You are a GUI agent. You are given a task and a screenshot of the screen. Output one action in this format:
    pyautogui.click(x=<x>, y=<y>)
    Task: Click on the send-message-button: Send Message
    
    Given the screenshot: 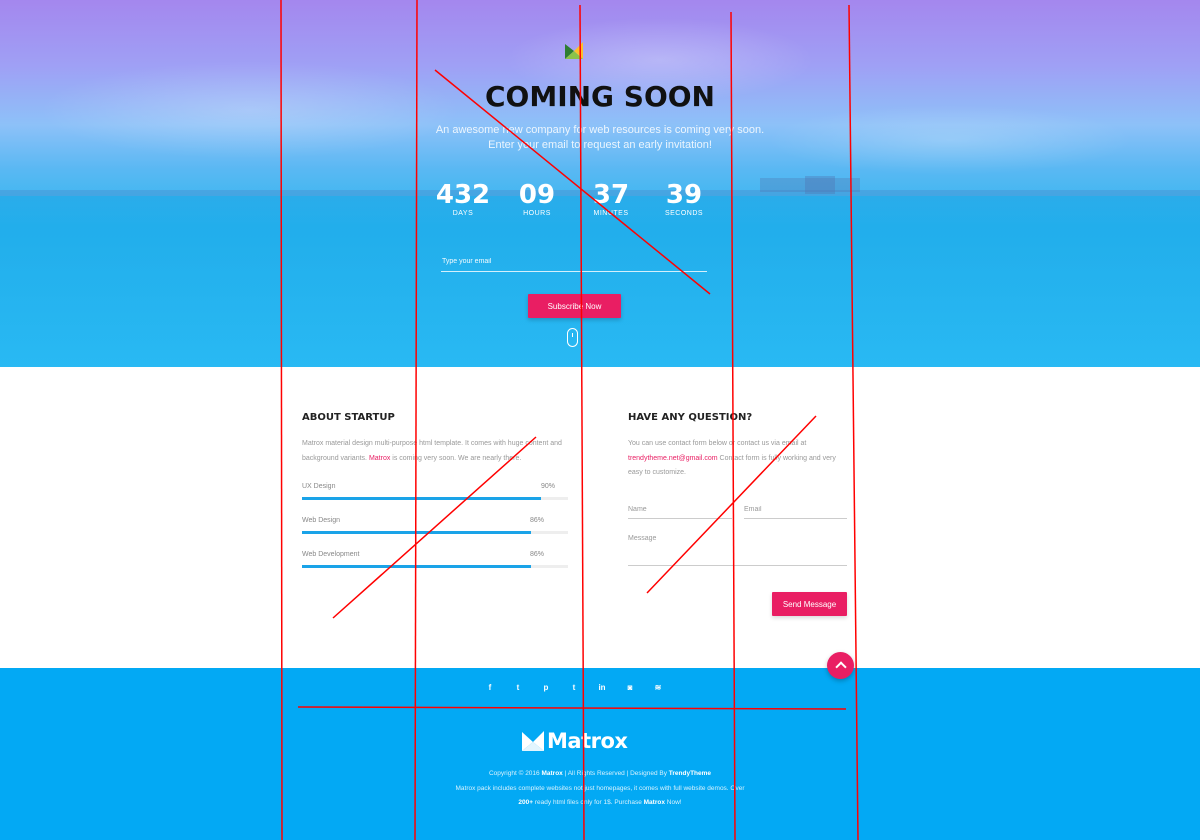 What is the action you would take?
    pyautogui.click(x=809, y=604)
    